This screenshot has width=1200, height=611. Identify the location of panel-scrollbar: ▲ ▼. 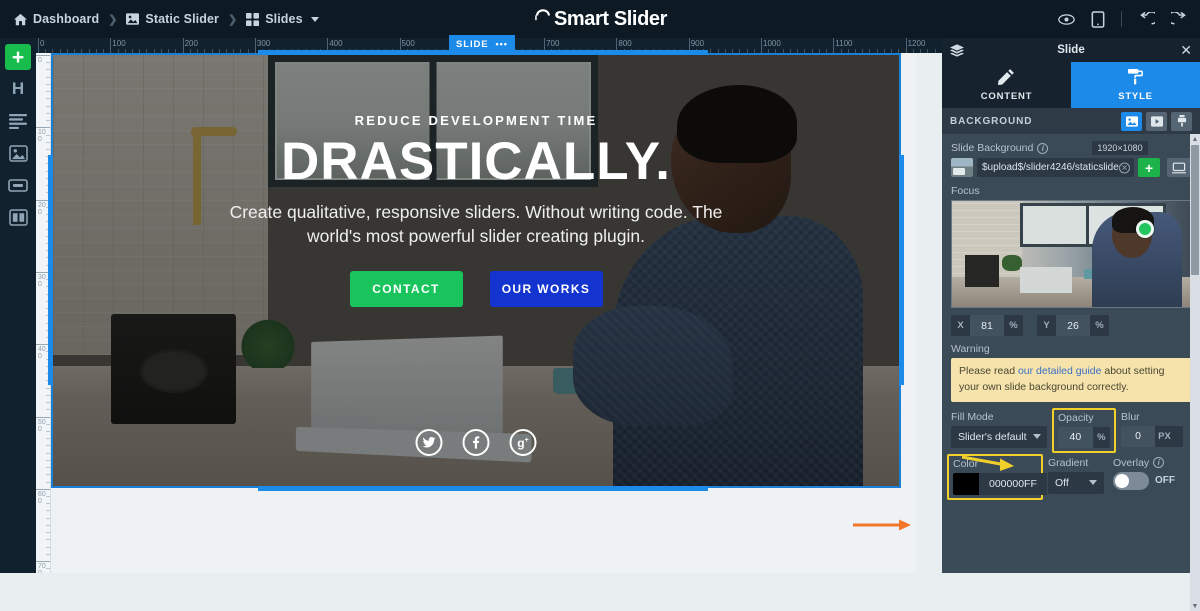
(1195, 372).